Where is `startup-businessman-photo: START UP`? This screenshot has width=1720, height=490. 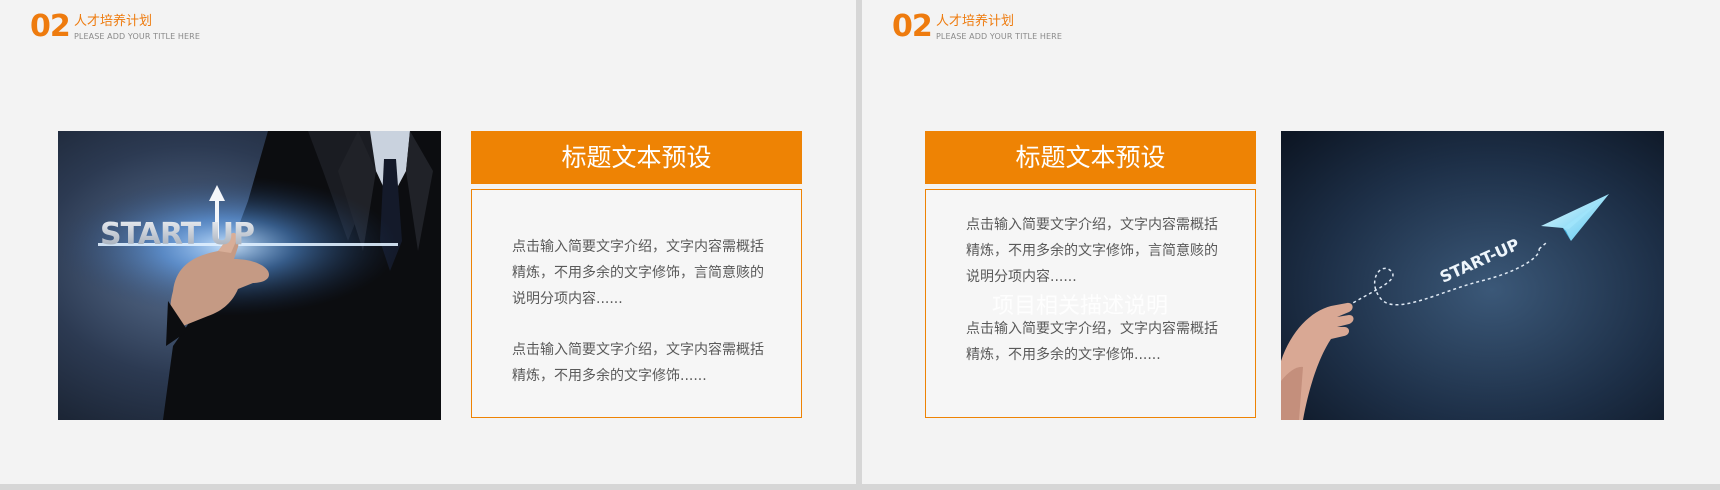
startup-businessman-photo: START UP is located at coordinates (249, 275).